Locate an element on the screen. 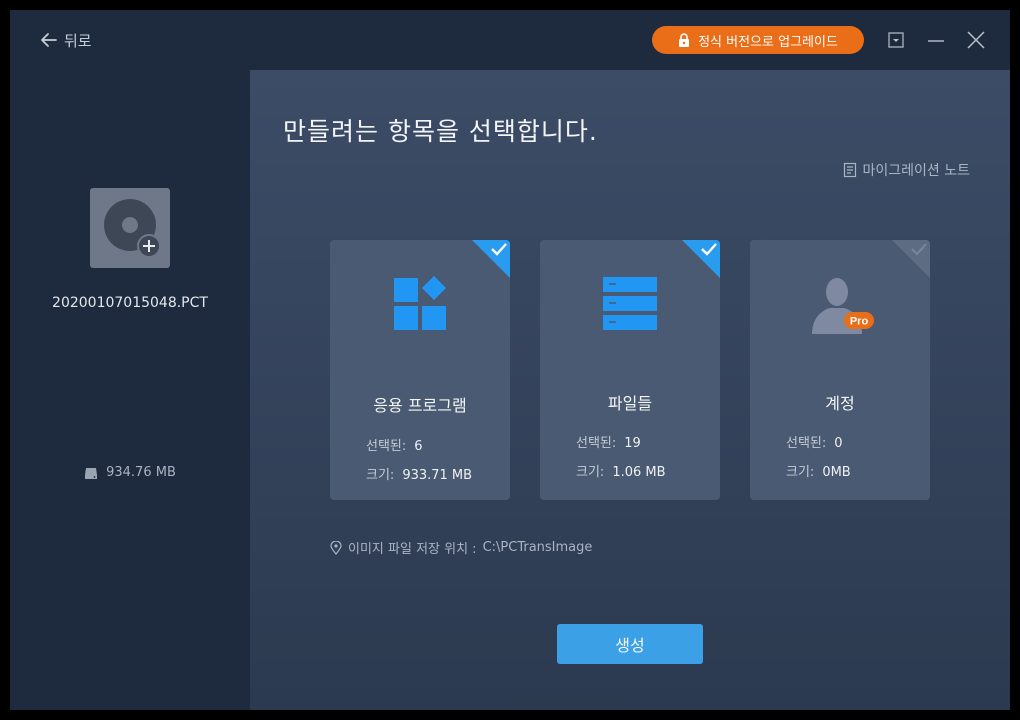  card-selected-count: 선택된: 0 is located at coordinates (814, 441).